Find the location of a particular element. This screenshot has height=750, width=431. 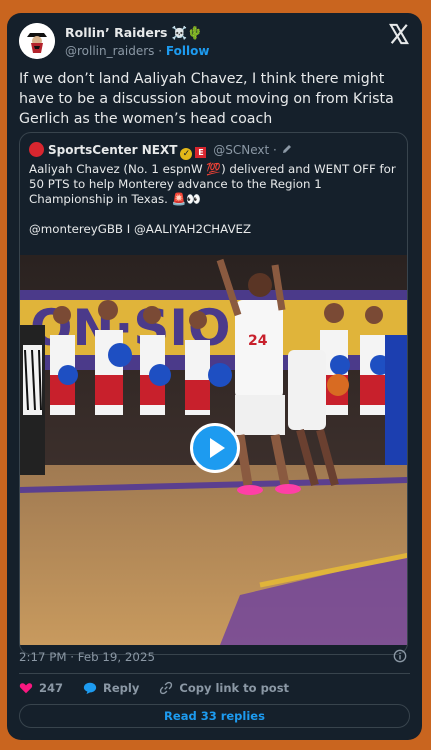

reply-button: Reply is located at coordinates (111, 688).